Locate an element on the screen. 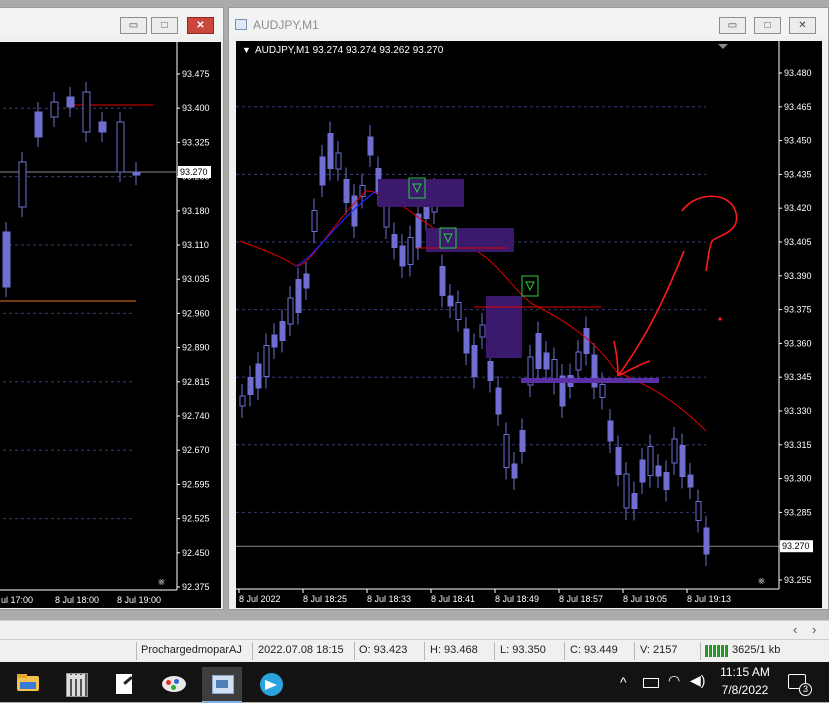 Image resolution: width=829 pixels, height=703 pixels. status-datetime: 2022.07.08 18:15 is located at coordinates (301, 650).